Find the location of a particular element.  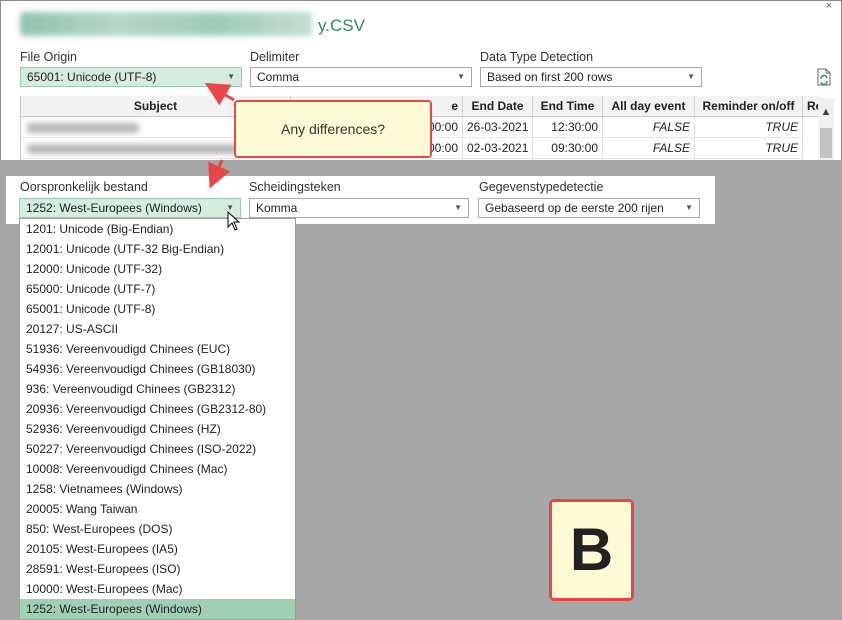

label-badge-b: B is located at coordinates (591, 550).